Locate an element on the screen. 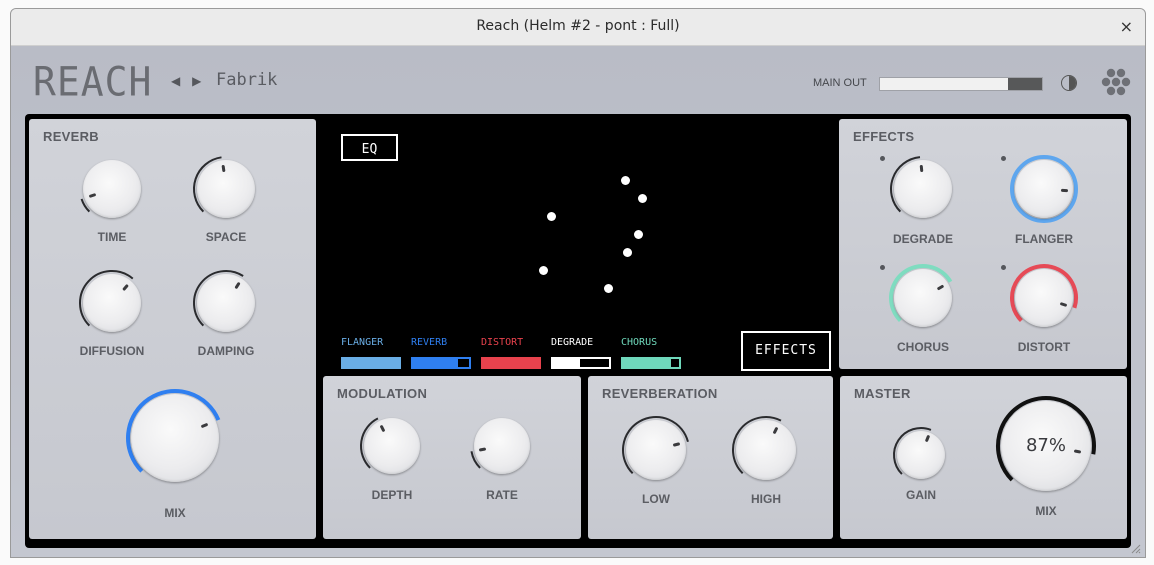 The height and width of the screenshot is (565, 1154). effects-button: EFFECTS is located at coordinates (786, 351).